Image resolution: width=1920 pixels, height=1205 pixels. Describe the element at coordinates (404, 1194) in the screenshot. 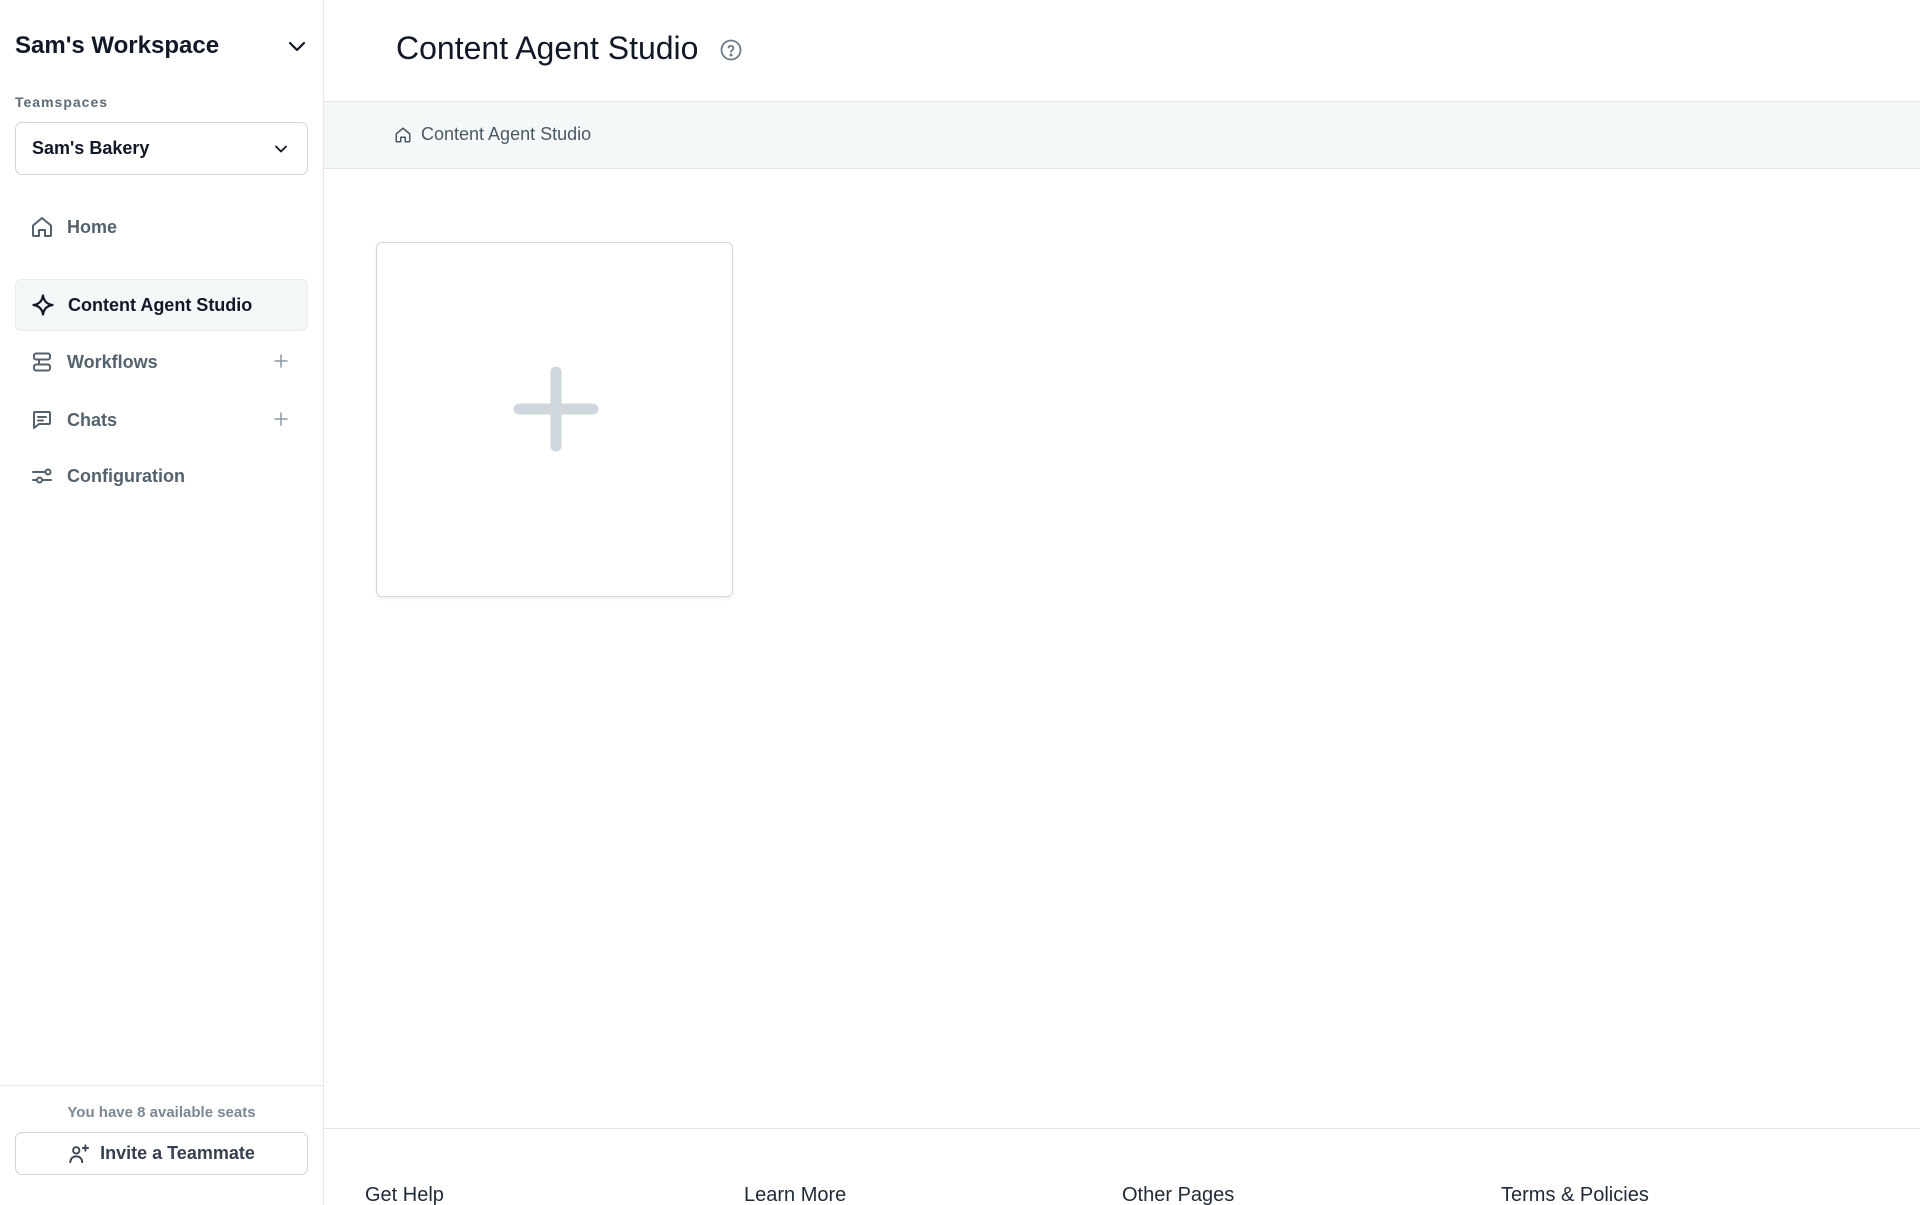

I see `footer-get-help: Get Help` at that location.